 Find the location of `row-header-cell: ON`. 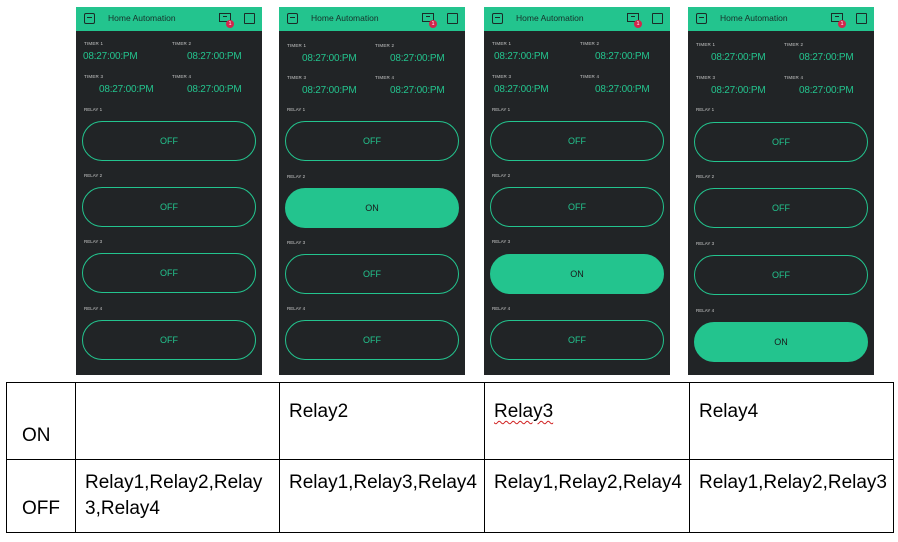

row-header-cell: ON is located at coordinates (41, 421).